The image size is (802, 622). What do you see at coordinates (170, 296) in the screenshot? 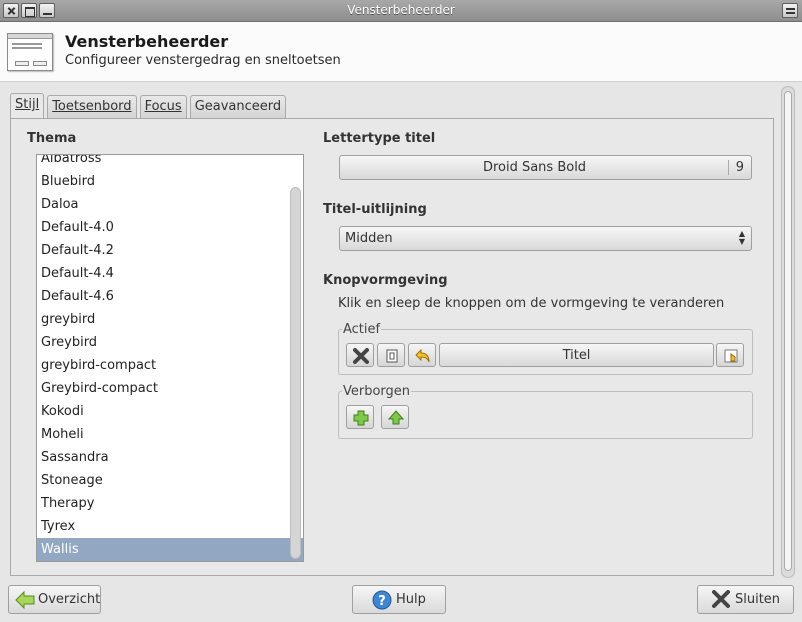
I see `theme-list-item: Default-4.6` at bounding box center [170, 296].